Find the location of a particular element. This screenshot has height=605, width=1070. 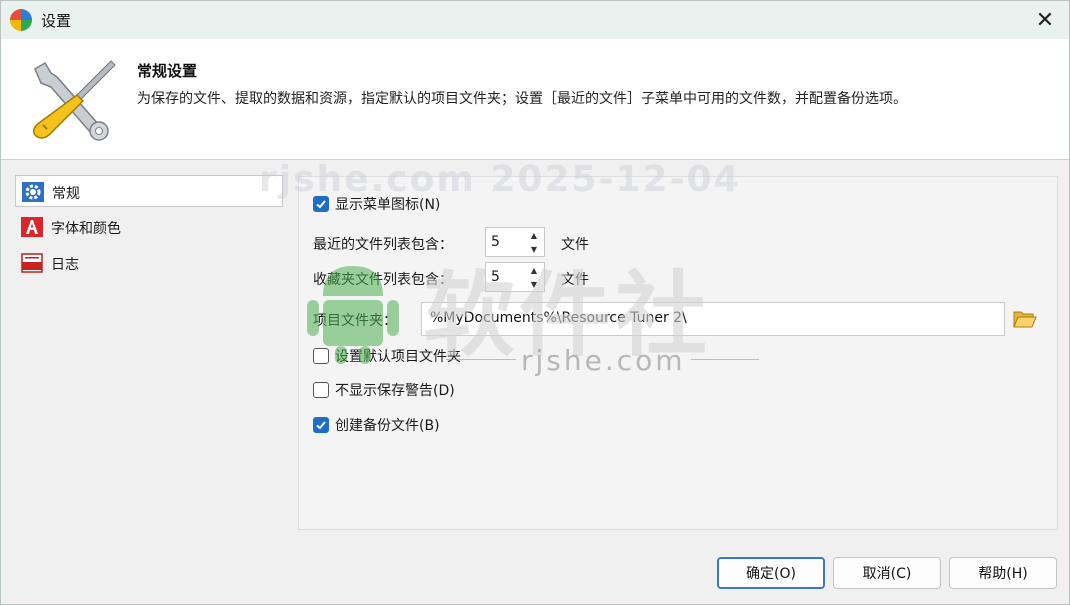

recent-files-label: 最近的文件列表包含： is located at coordinates (383, 245).